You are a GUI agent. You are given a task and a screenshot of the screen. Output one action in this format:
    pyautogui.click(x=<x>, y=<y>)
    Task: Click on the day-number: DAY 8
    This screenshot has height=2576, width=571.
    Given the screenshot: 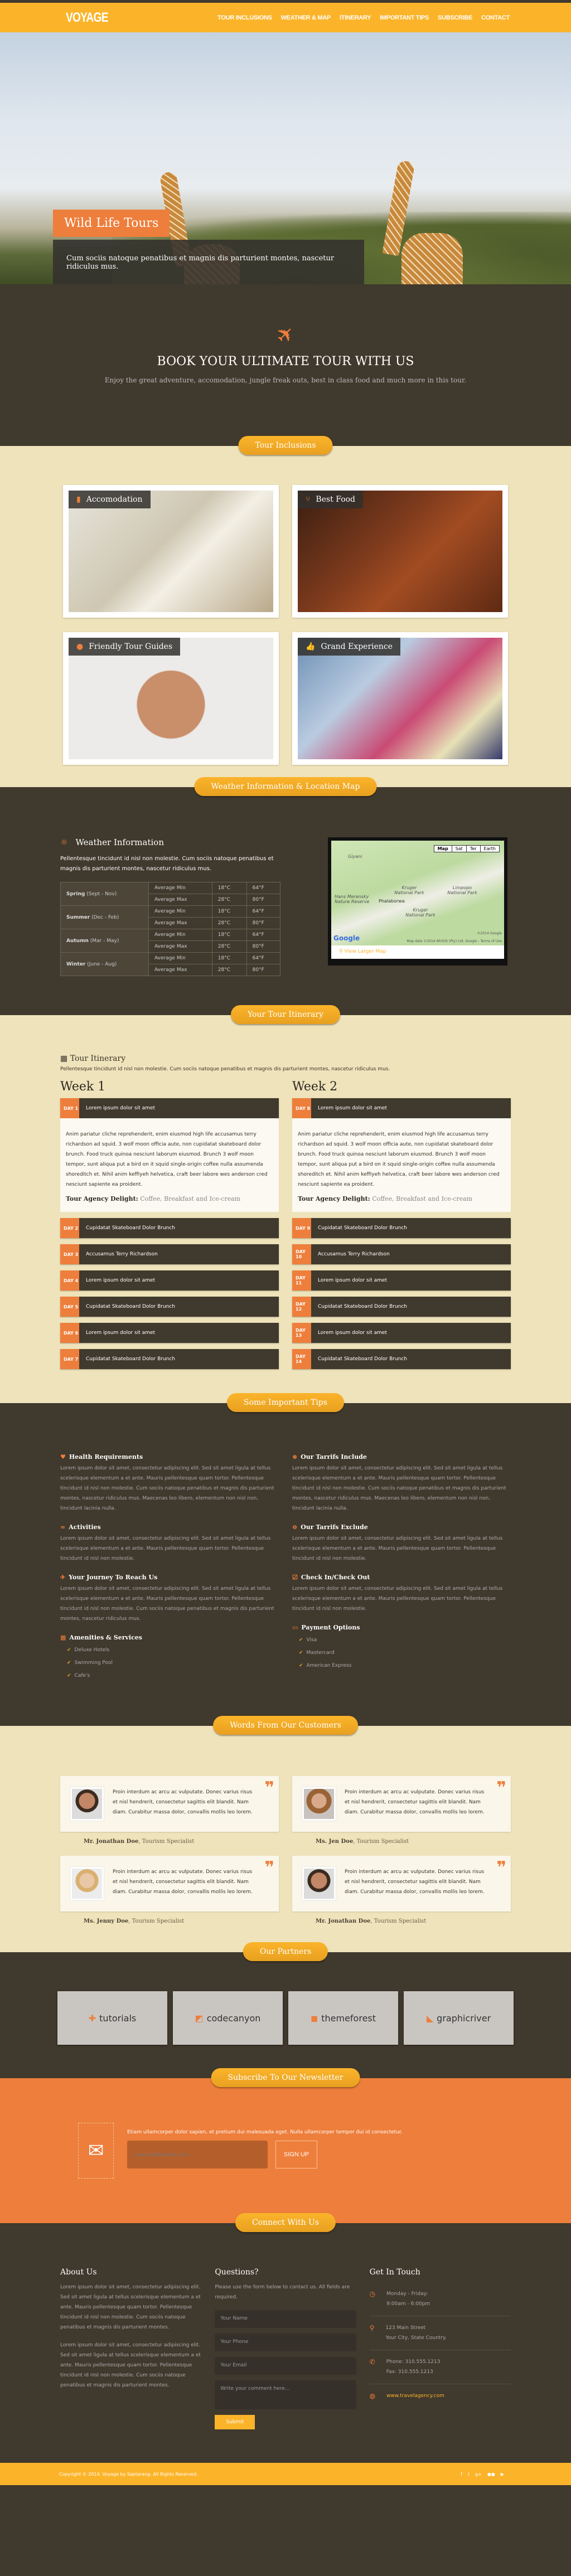 What is the action you would take?
    pyautogui.click(x=301, y=1108)
    